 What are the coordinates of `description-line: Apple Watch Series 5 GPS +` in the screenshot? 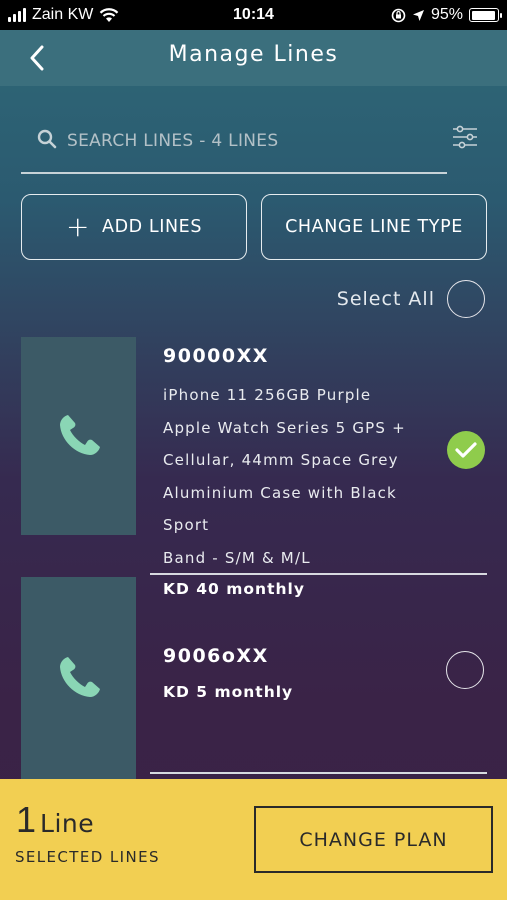 It's located at (284, 427).